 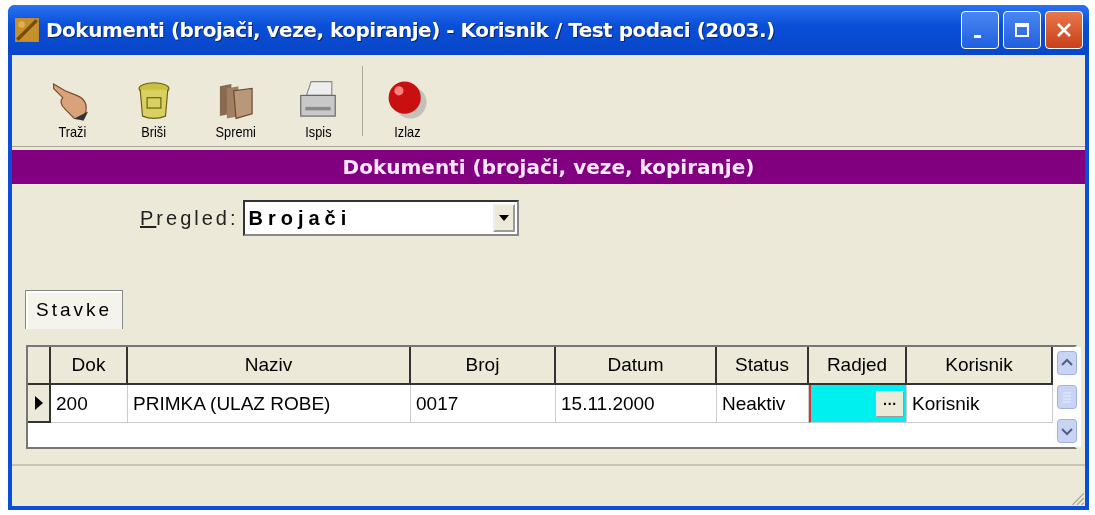 I want to click on column-header: Korisnik, so click(x=980, y=366).